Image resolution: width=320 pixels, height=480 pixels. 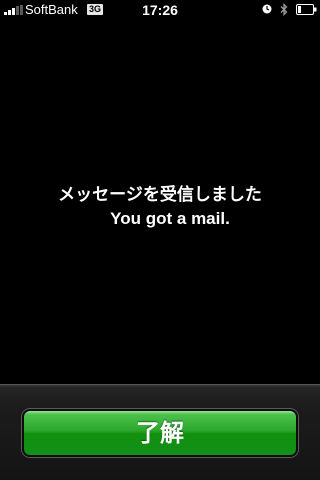 I want to click on battery-icon, so click(x=306, y=9).